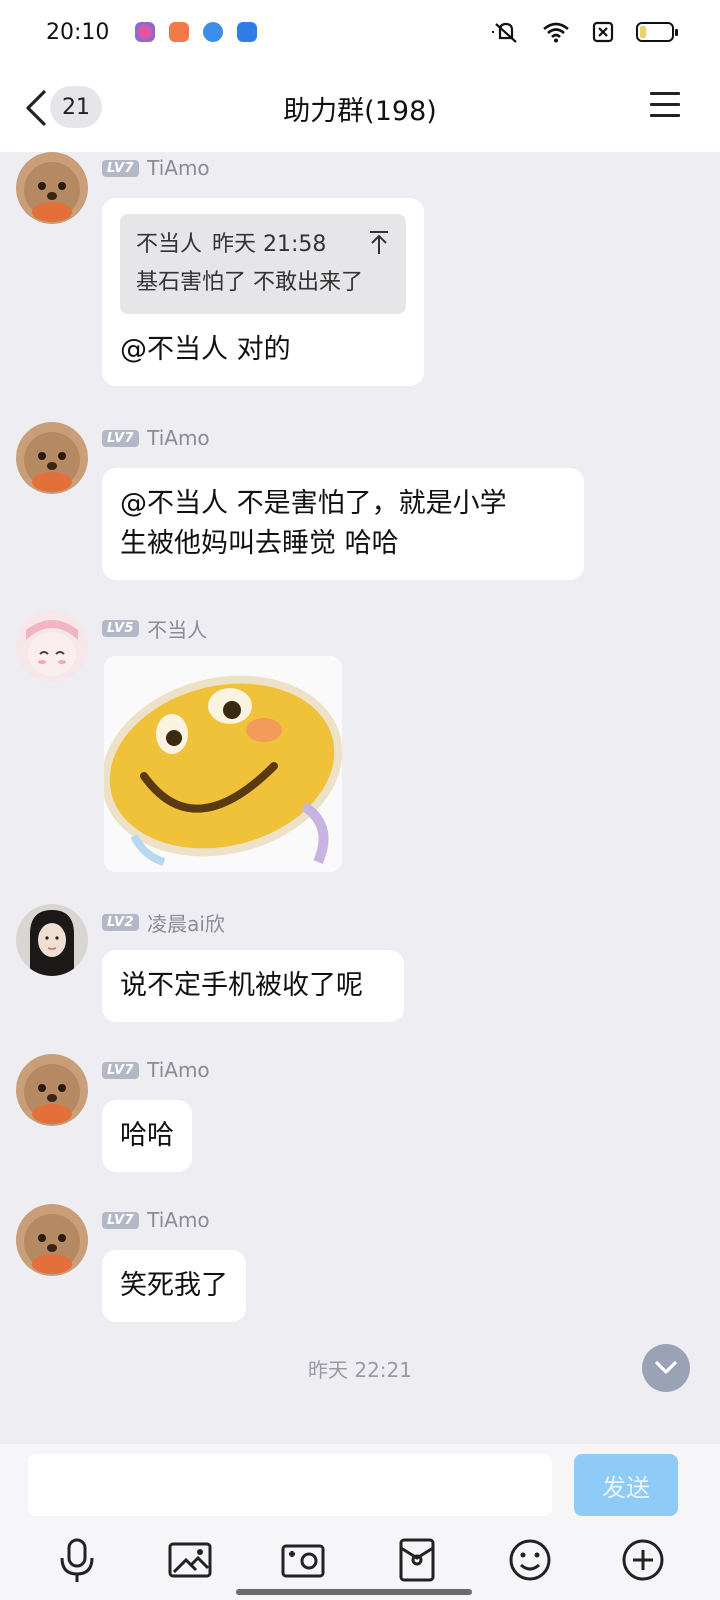 This screenshot has height=1600, width=720. What do you see at coordinates (78, 32) in the screenshot?
I see `status-time: 20:10` at bounding box center [78, 32].